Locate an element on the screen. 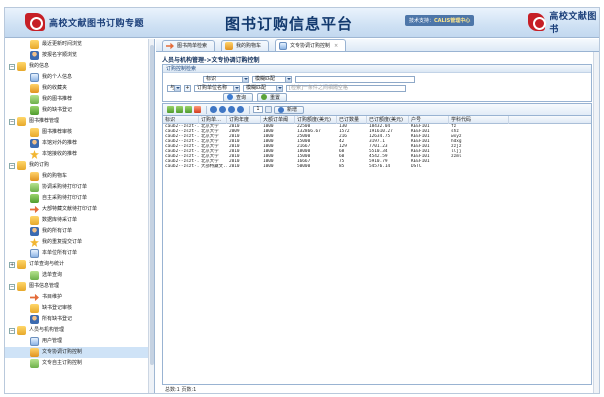  reset-button: 重置 is located at coordinates (272, 97).